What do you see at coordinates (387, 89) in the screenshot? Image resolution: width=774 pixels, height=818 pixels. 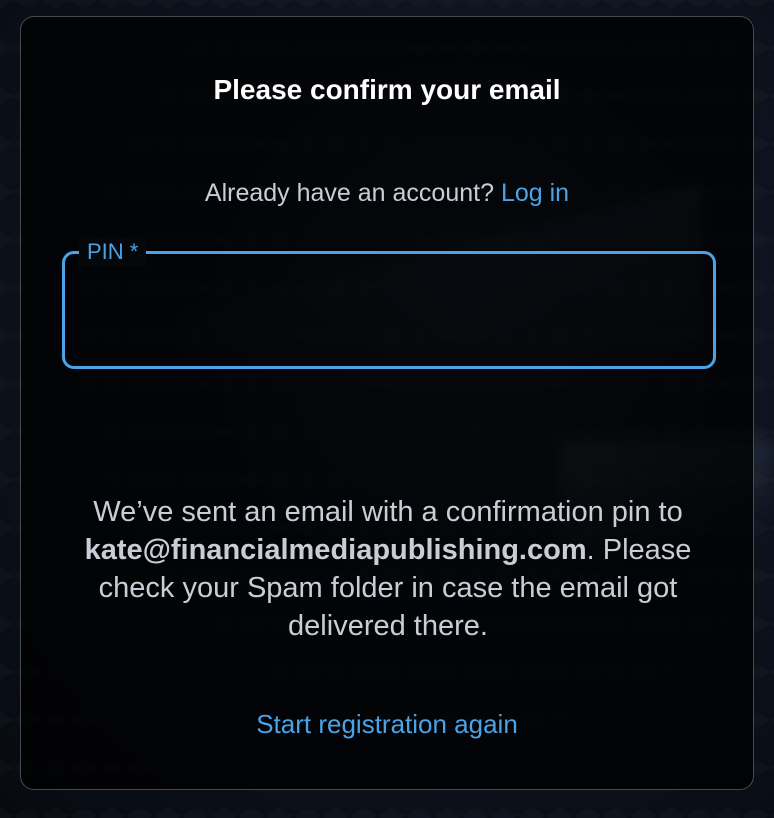 I see `dialog-title: Please confirm your email` at bounding box center [387, 89].